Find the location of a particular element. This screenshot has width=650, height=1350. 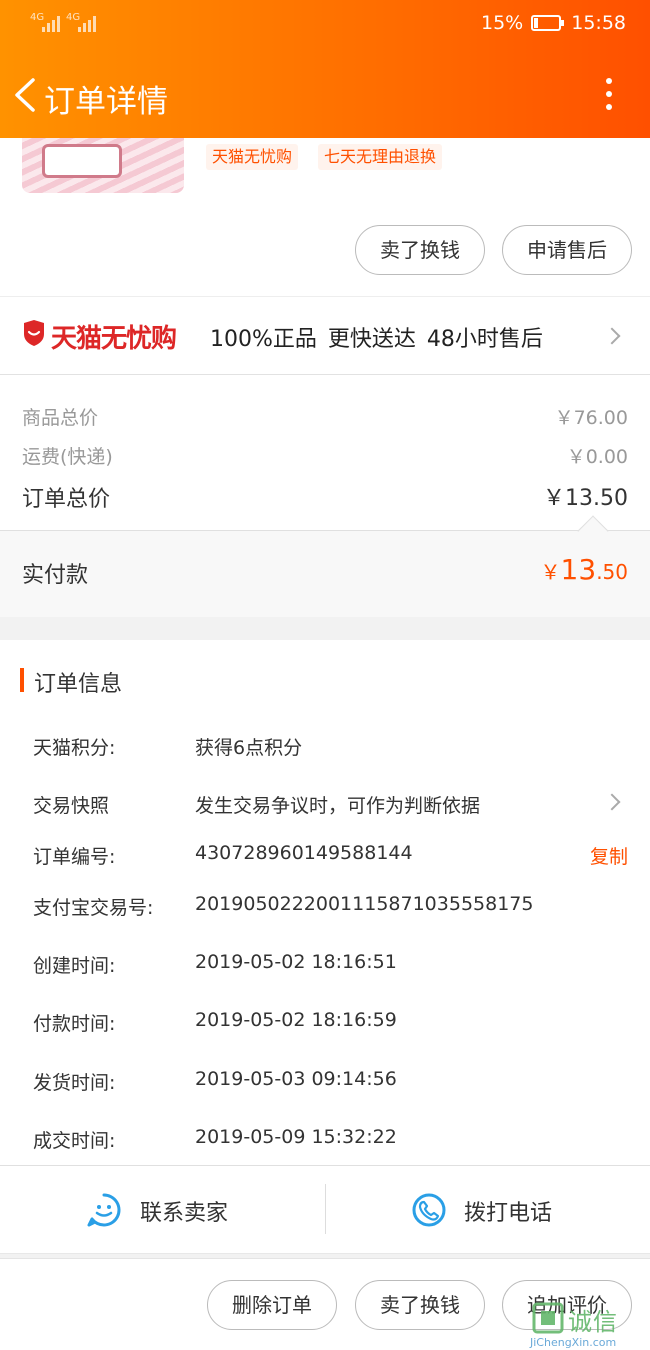

more-vertical-icon is located at coordinates (610, 95).